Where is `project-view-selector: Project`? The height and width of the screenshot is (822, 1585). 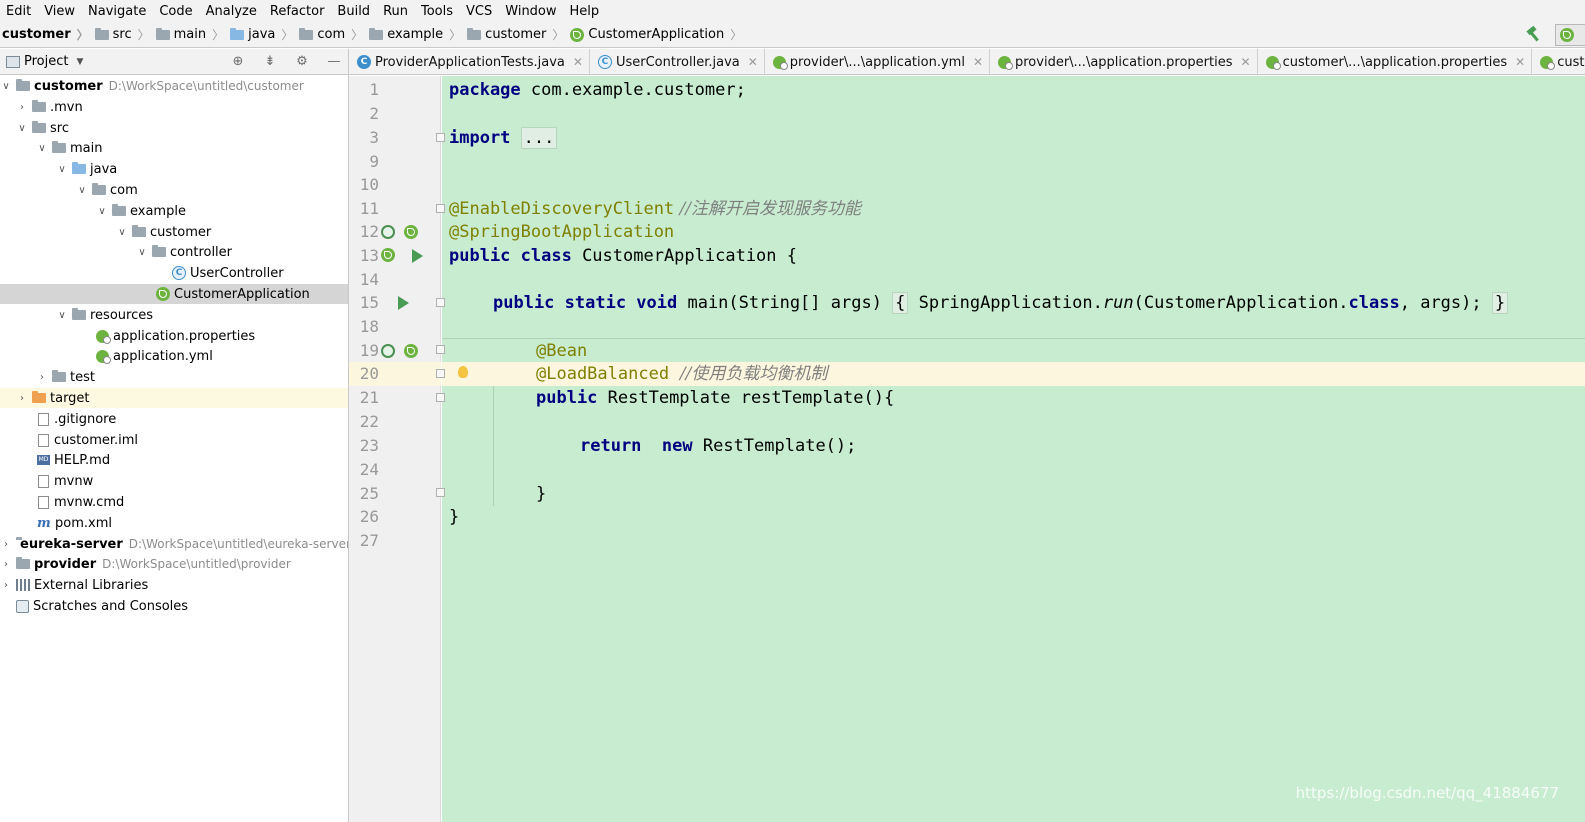
project-view-selector: Project is located at coordinates (46, 61).